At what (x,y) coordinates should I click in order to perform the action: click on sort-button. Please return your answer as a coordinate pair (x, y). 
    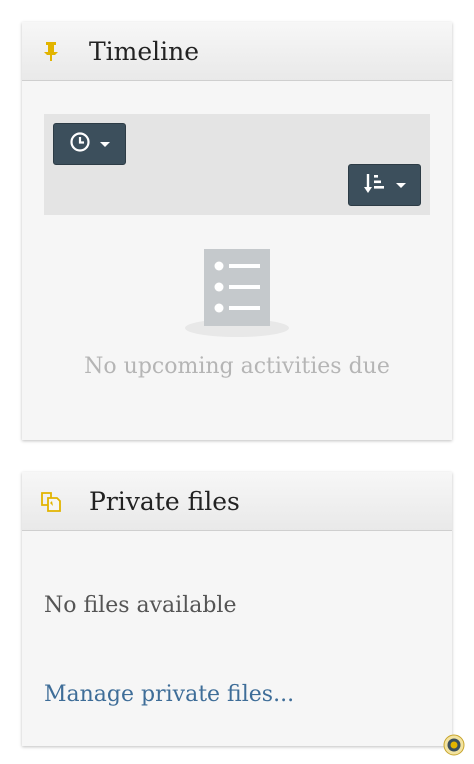
    Looking at the image, I should click on (384, 185).